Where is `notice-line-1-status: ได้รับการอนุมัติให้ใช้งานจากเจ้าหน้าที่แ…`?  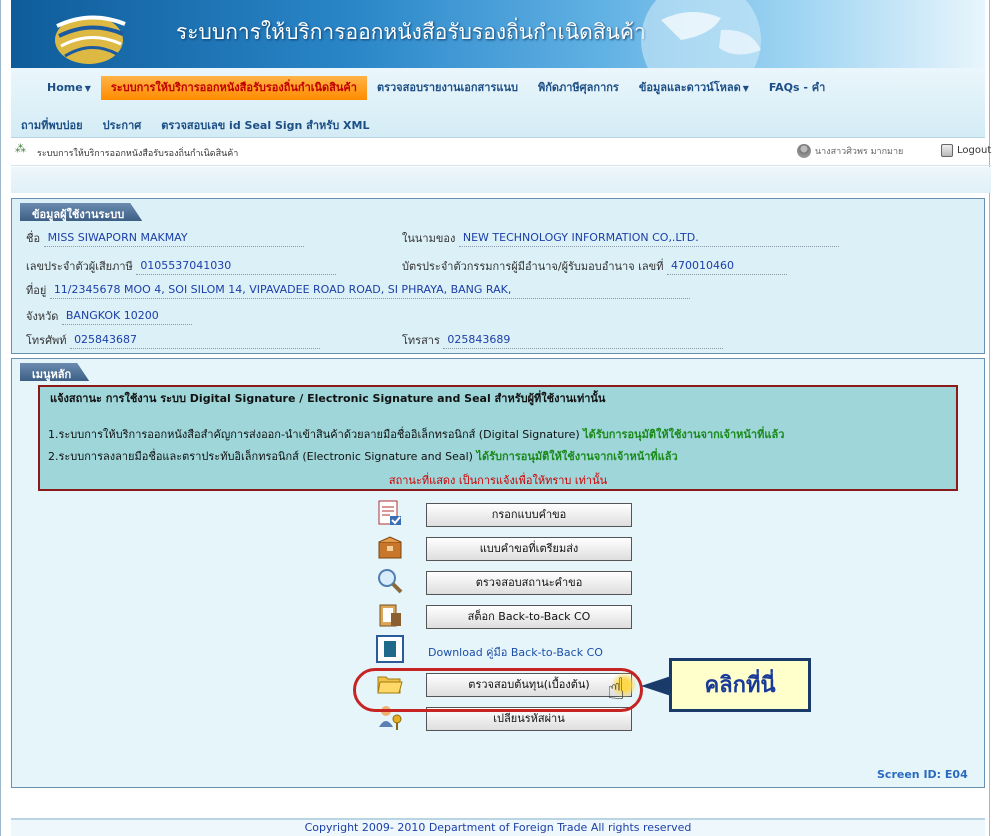 notice-line-1-status: ได้รับการอนุมัติให้ใช้งานจากเจ้าหน้าที่แ… is located at coordinates (684, 434).